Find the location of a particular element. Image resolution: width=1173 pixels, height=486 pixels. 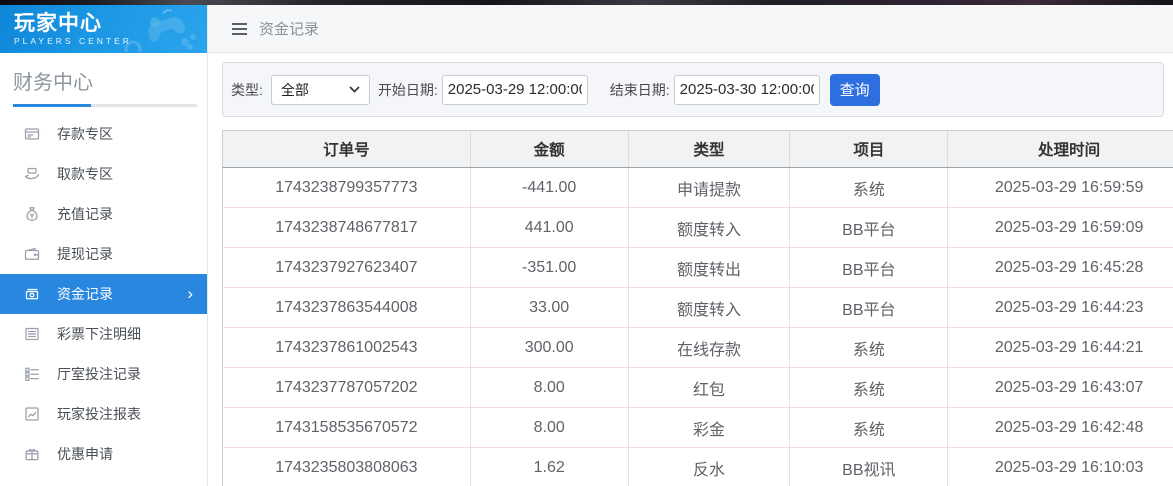

sidebar-item-lottery-bet-details: 彩票下注明细› is located at coordinates (103, 334).